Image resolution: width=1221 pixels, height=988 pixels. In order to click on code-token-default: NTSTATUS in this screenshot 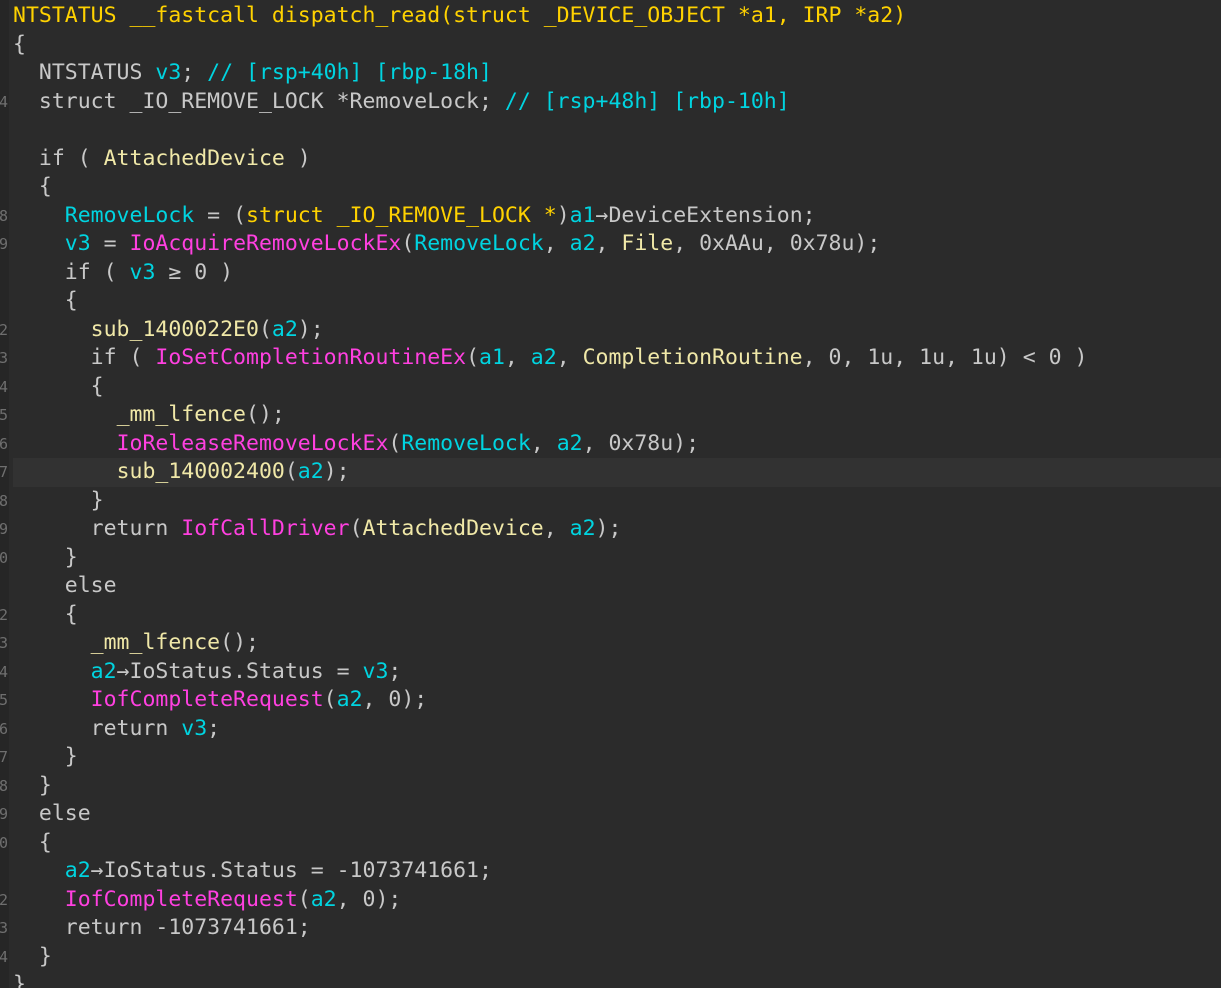, I will do `click(84, 72)`.